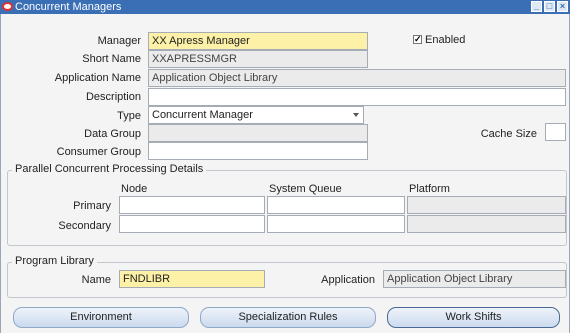  What do you see at coordinates (112, 134) in the screenshot?
I see `data-group-label: Data Group` at bounding box center [112, 134].